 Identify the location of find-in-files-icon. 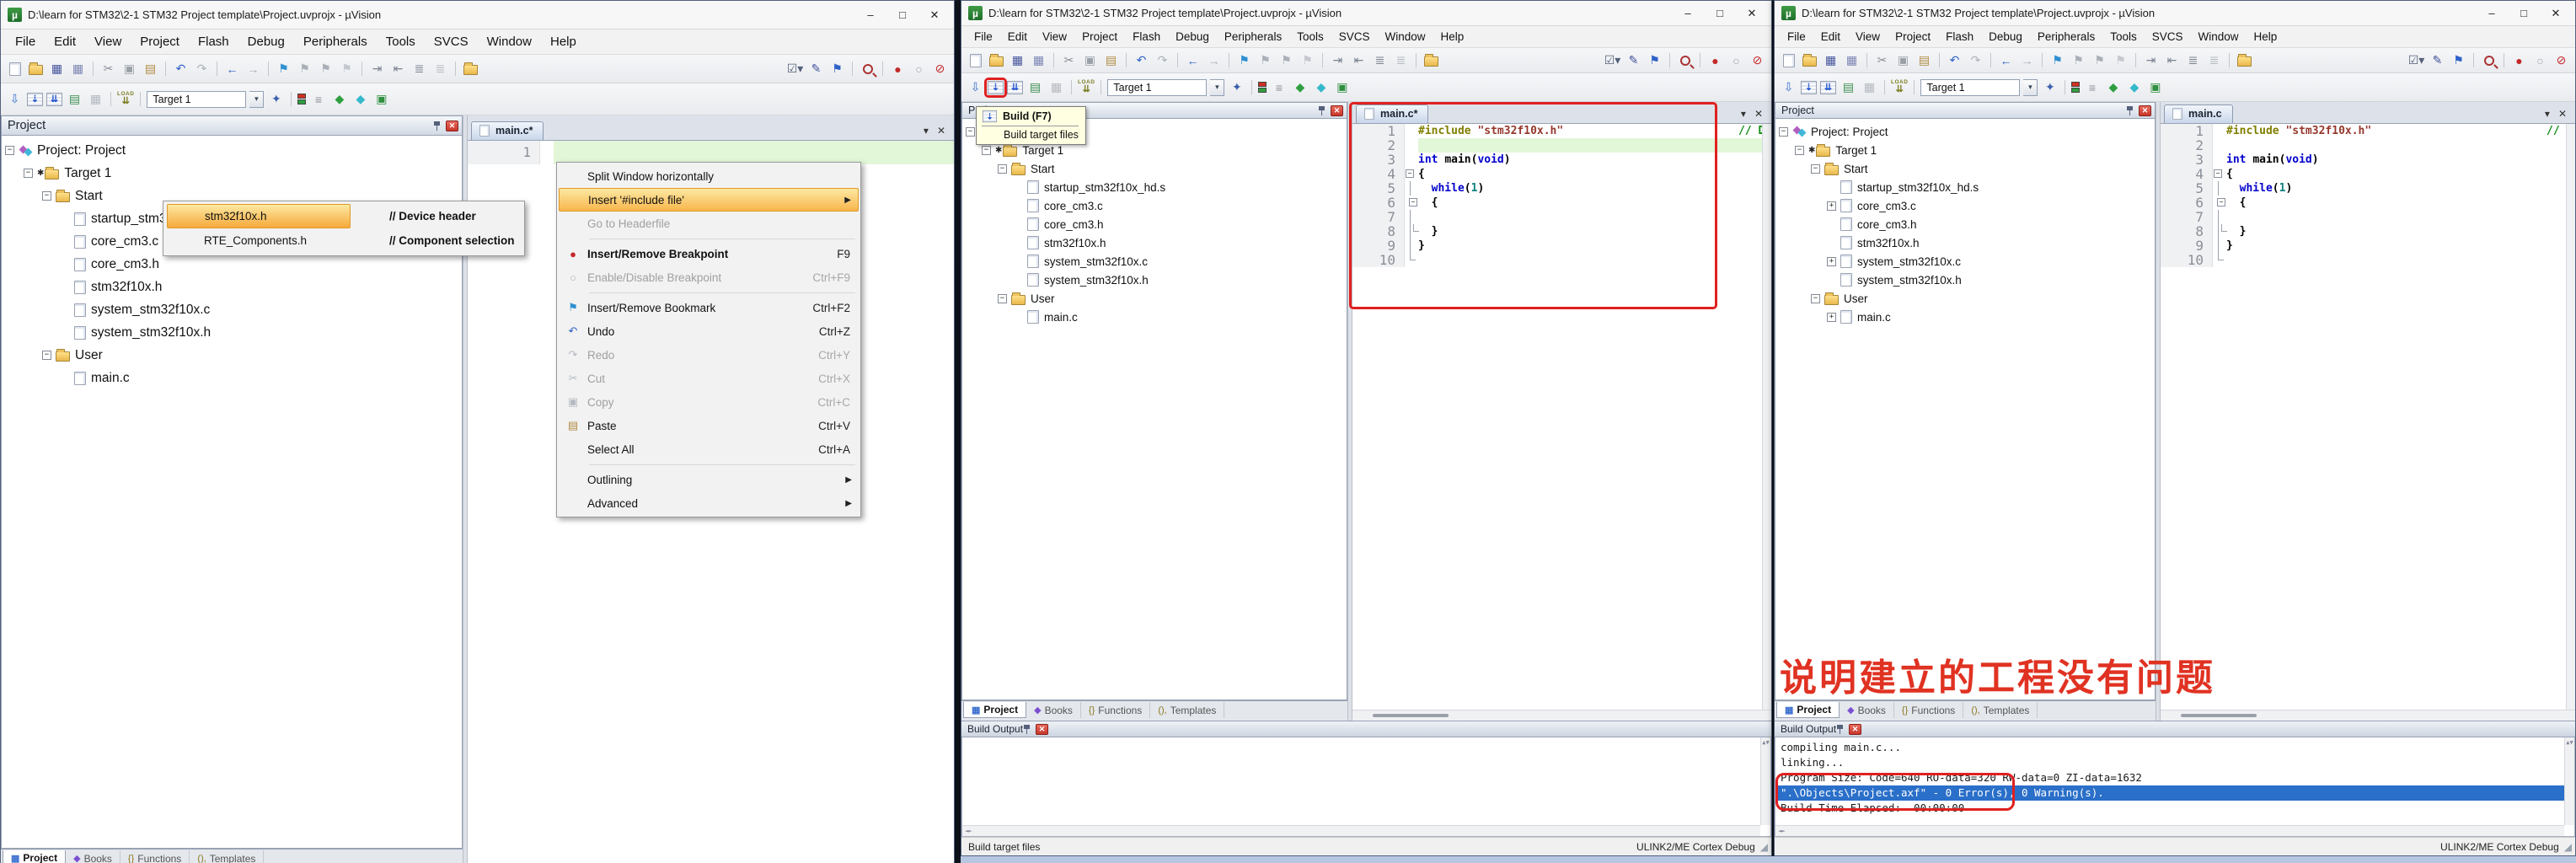
(2489, 60).